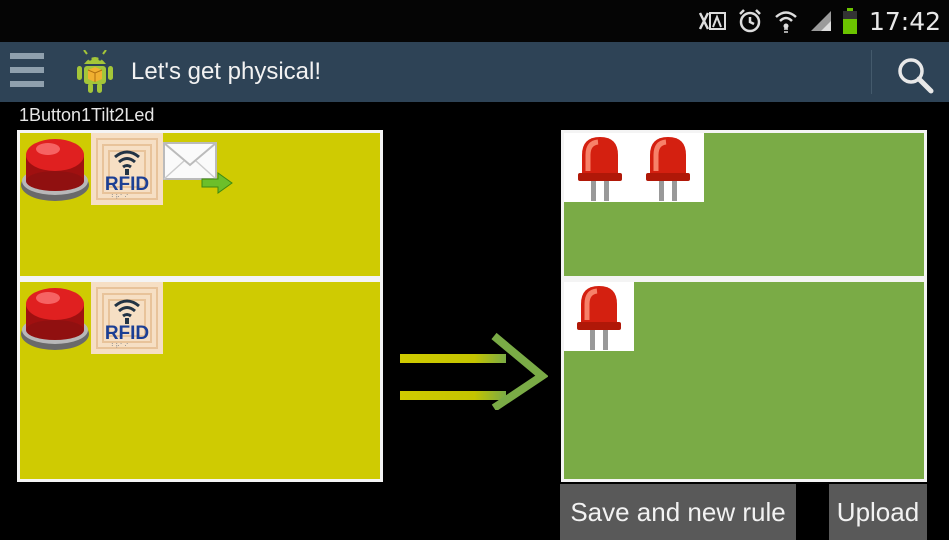 The image size is (949, 540). What do you see at coordinates (200, 380) in the screenshot?
I see `condition-panel-2: RFID ⠃⠗⠁⠊` at bounding box center [200, 380].